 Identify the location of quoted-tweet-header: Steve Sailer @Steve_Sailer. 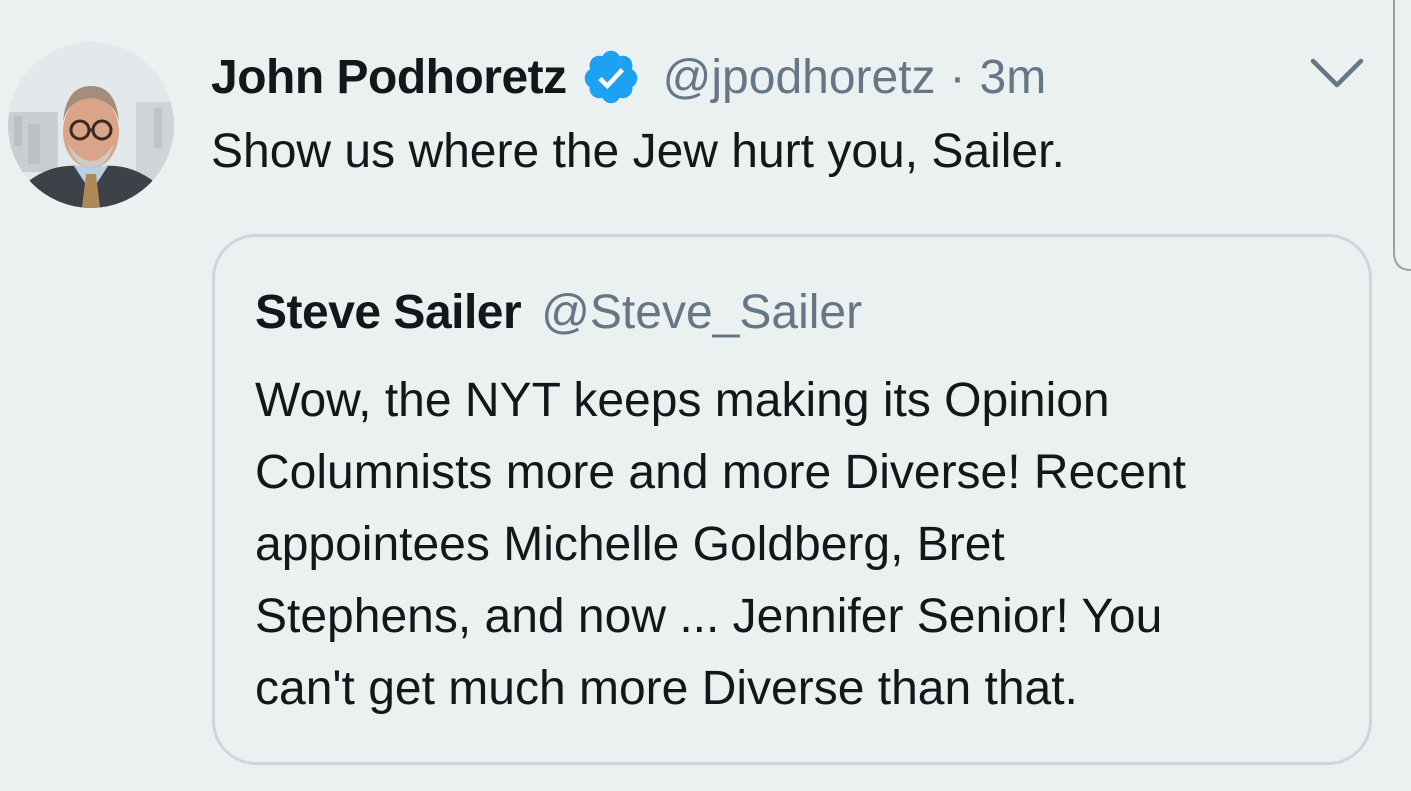
(558, 312).